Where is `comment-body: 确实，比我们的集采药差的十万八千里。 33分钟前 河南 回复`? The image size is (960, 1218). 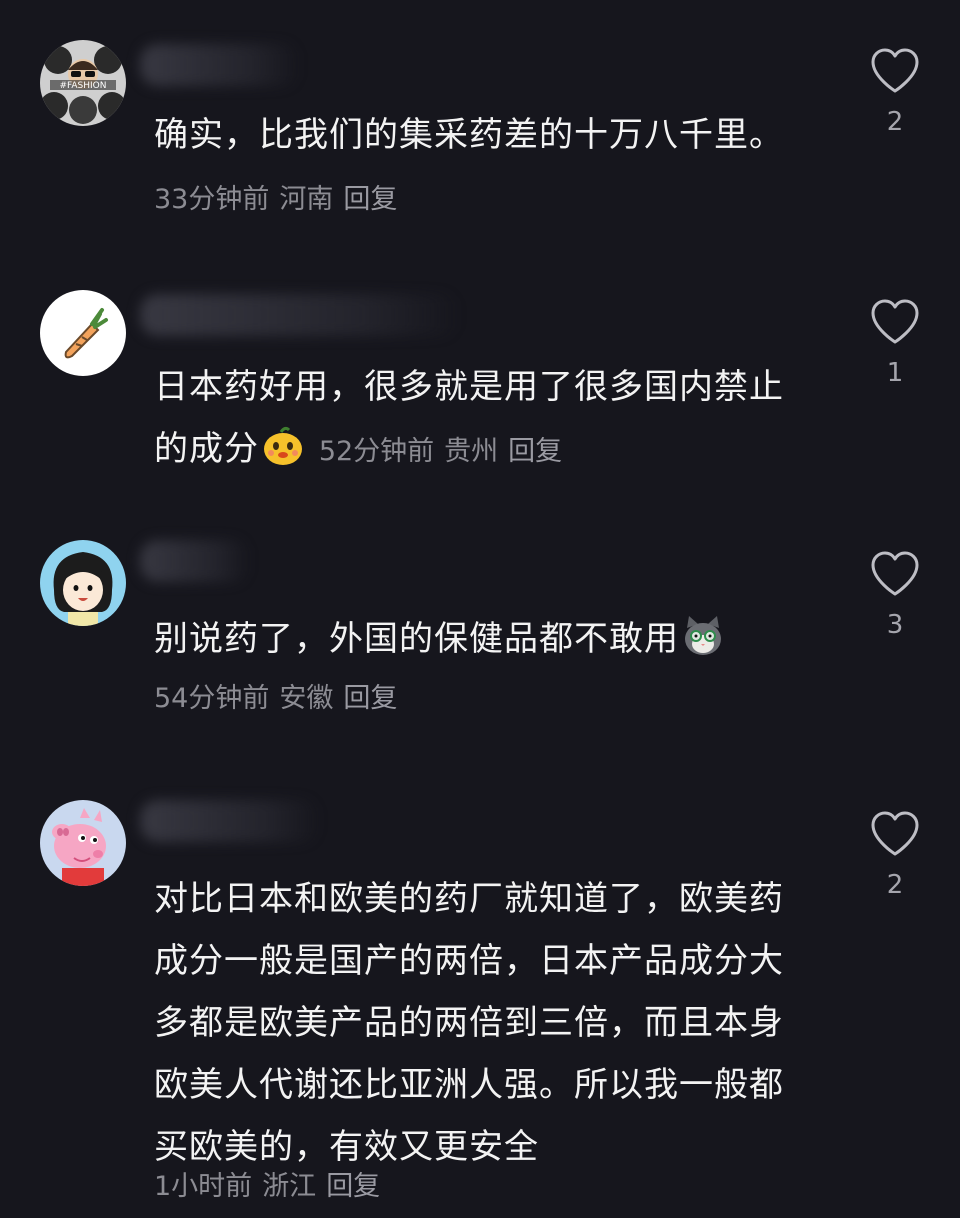
comment-body: 确实，比我们的集采药差的十万八千里。 33分钟前 河南 回复 is located at coordinates (479, 167).